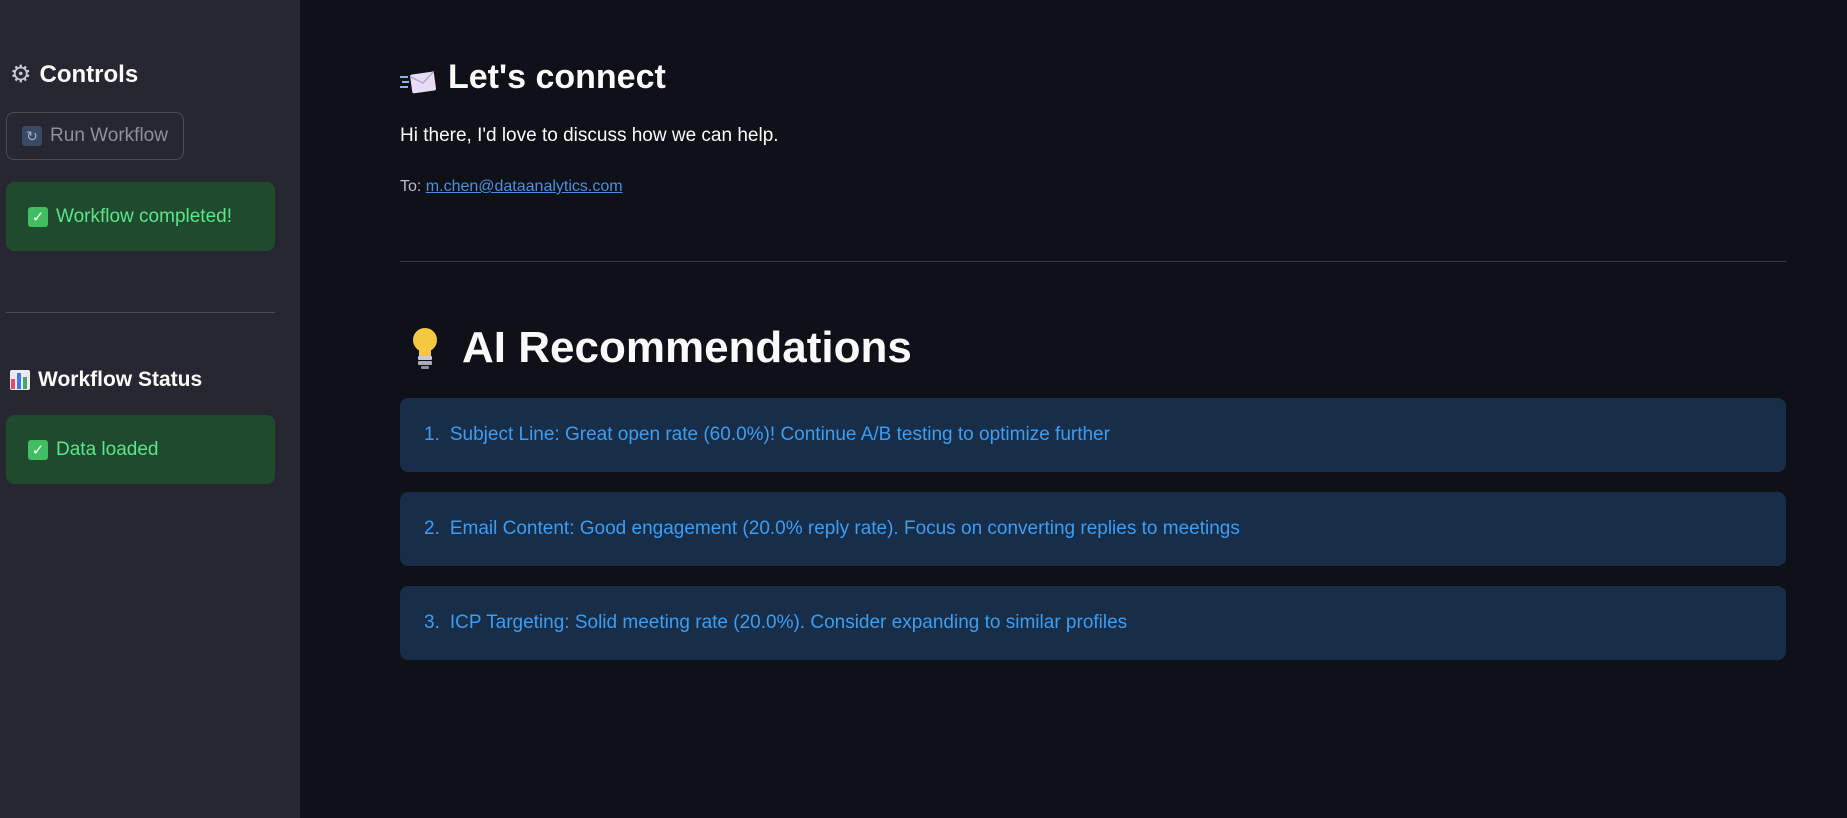 The image size is (1847, 818). I want to click on gear-icon: ⚙, so click(21, 74).